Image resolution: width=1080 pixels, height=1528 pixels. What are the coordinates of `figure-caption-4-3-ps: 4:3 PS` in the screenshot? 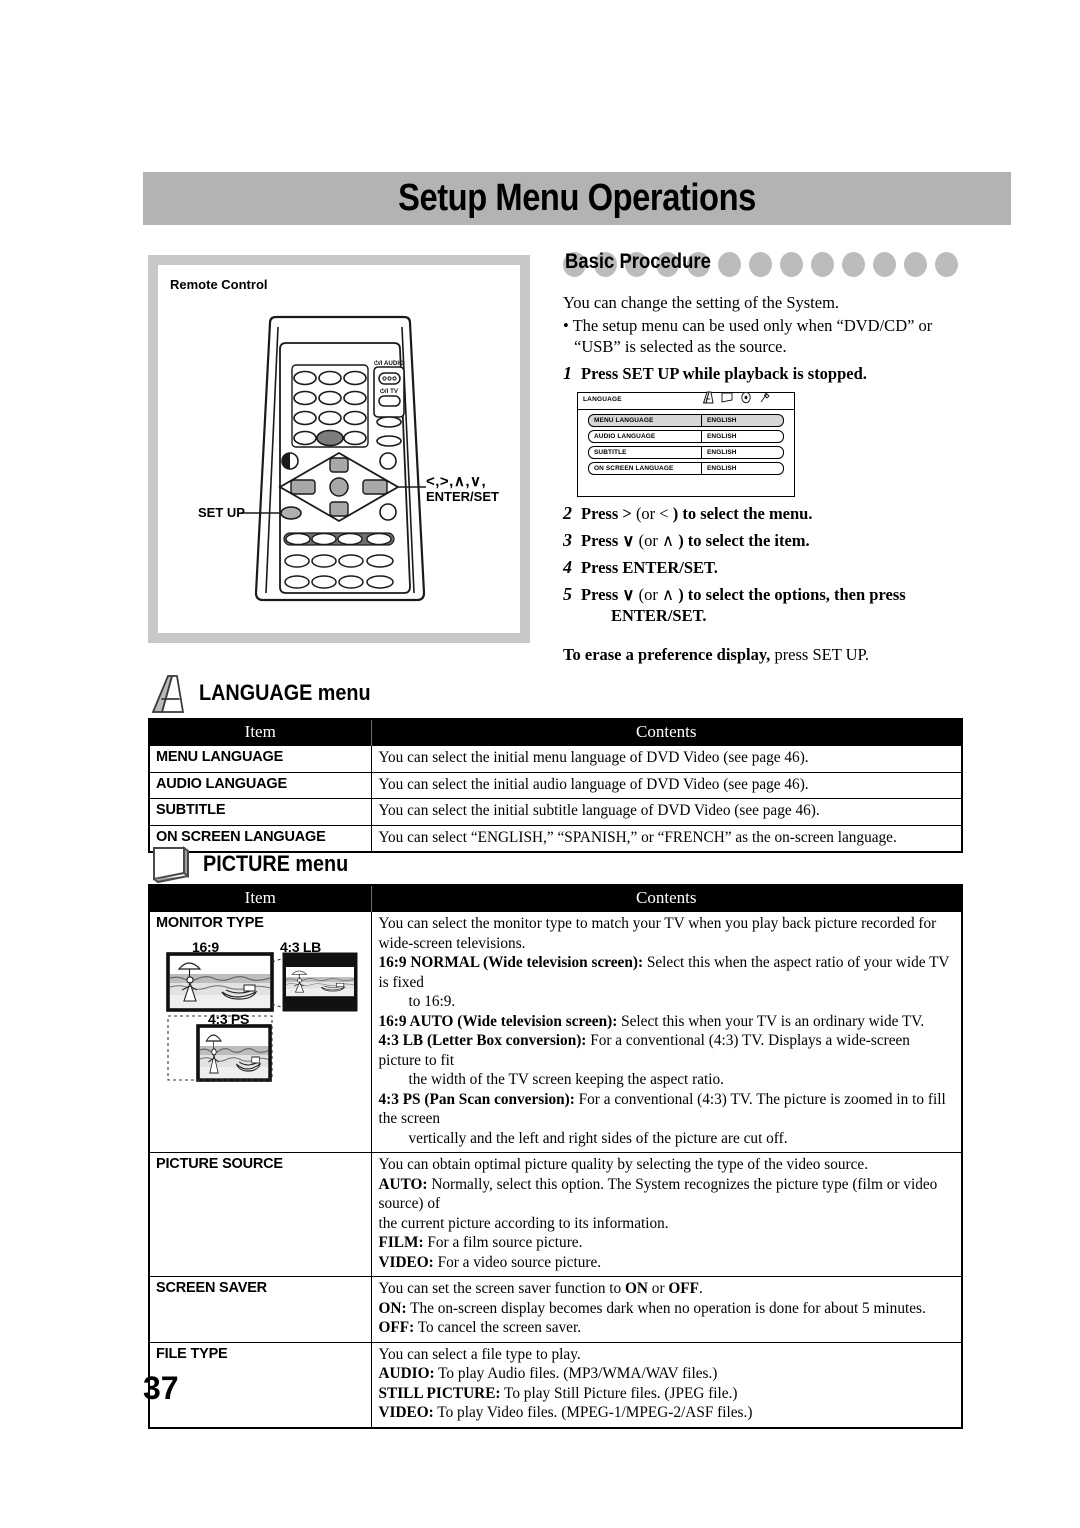 It's located at (228, 1018).